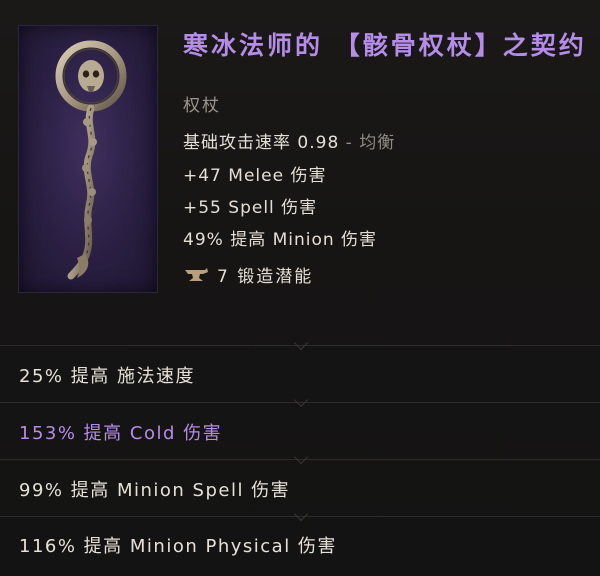 The width and height of the screenshot is (600, 576). What do you see at coordinates (178, 546) in the screenshot?
I see `affix-line: 116% 提高 Minion Physical 伤害` at bounding box center [178, 546].